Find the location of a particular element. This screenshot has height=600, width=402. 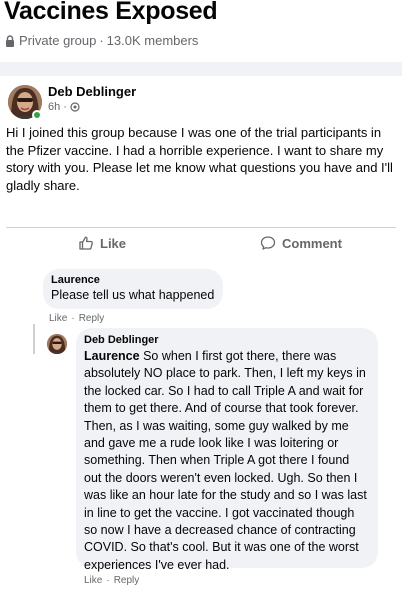

comment-button: Comment is located at coordinates (301, 243).